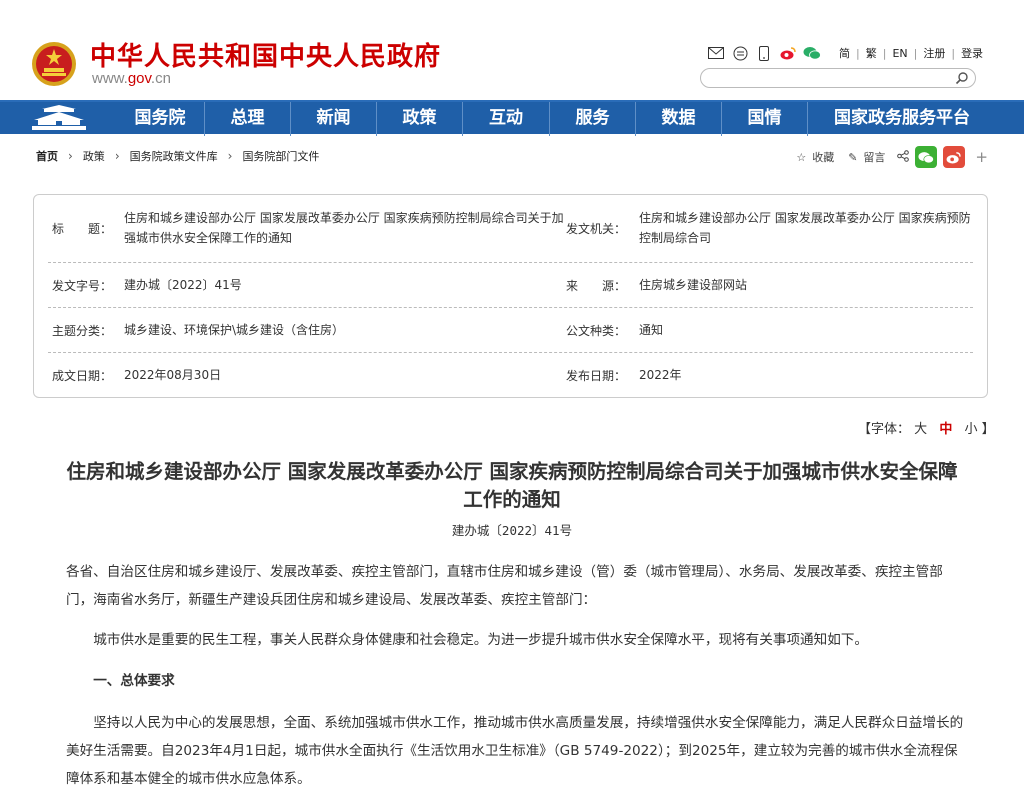  Describe the element at coordinates (926, 157) in the screenshot. I see `wechat-share-icon` at that location.